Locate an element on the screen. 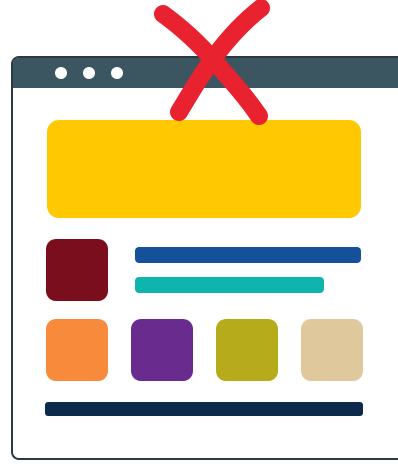 The width and height of the screenshot is (398, 464). footer-bar is located at coordinates (204, 409).